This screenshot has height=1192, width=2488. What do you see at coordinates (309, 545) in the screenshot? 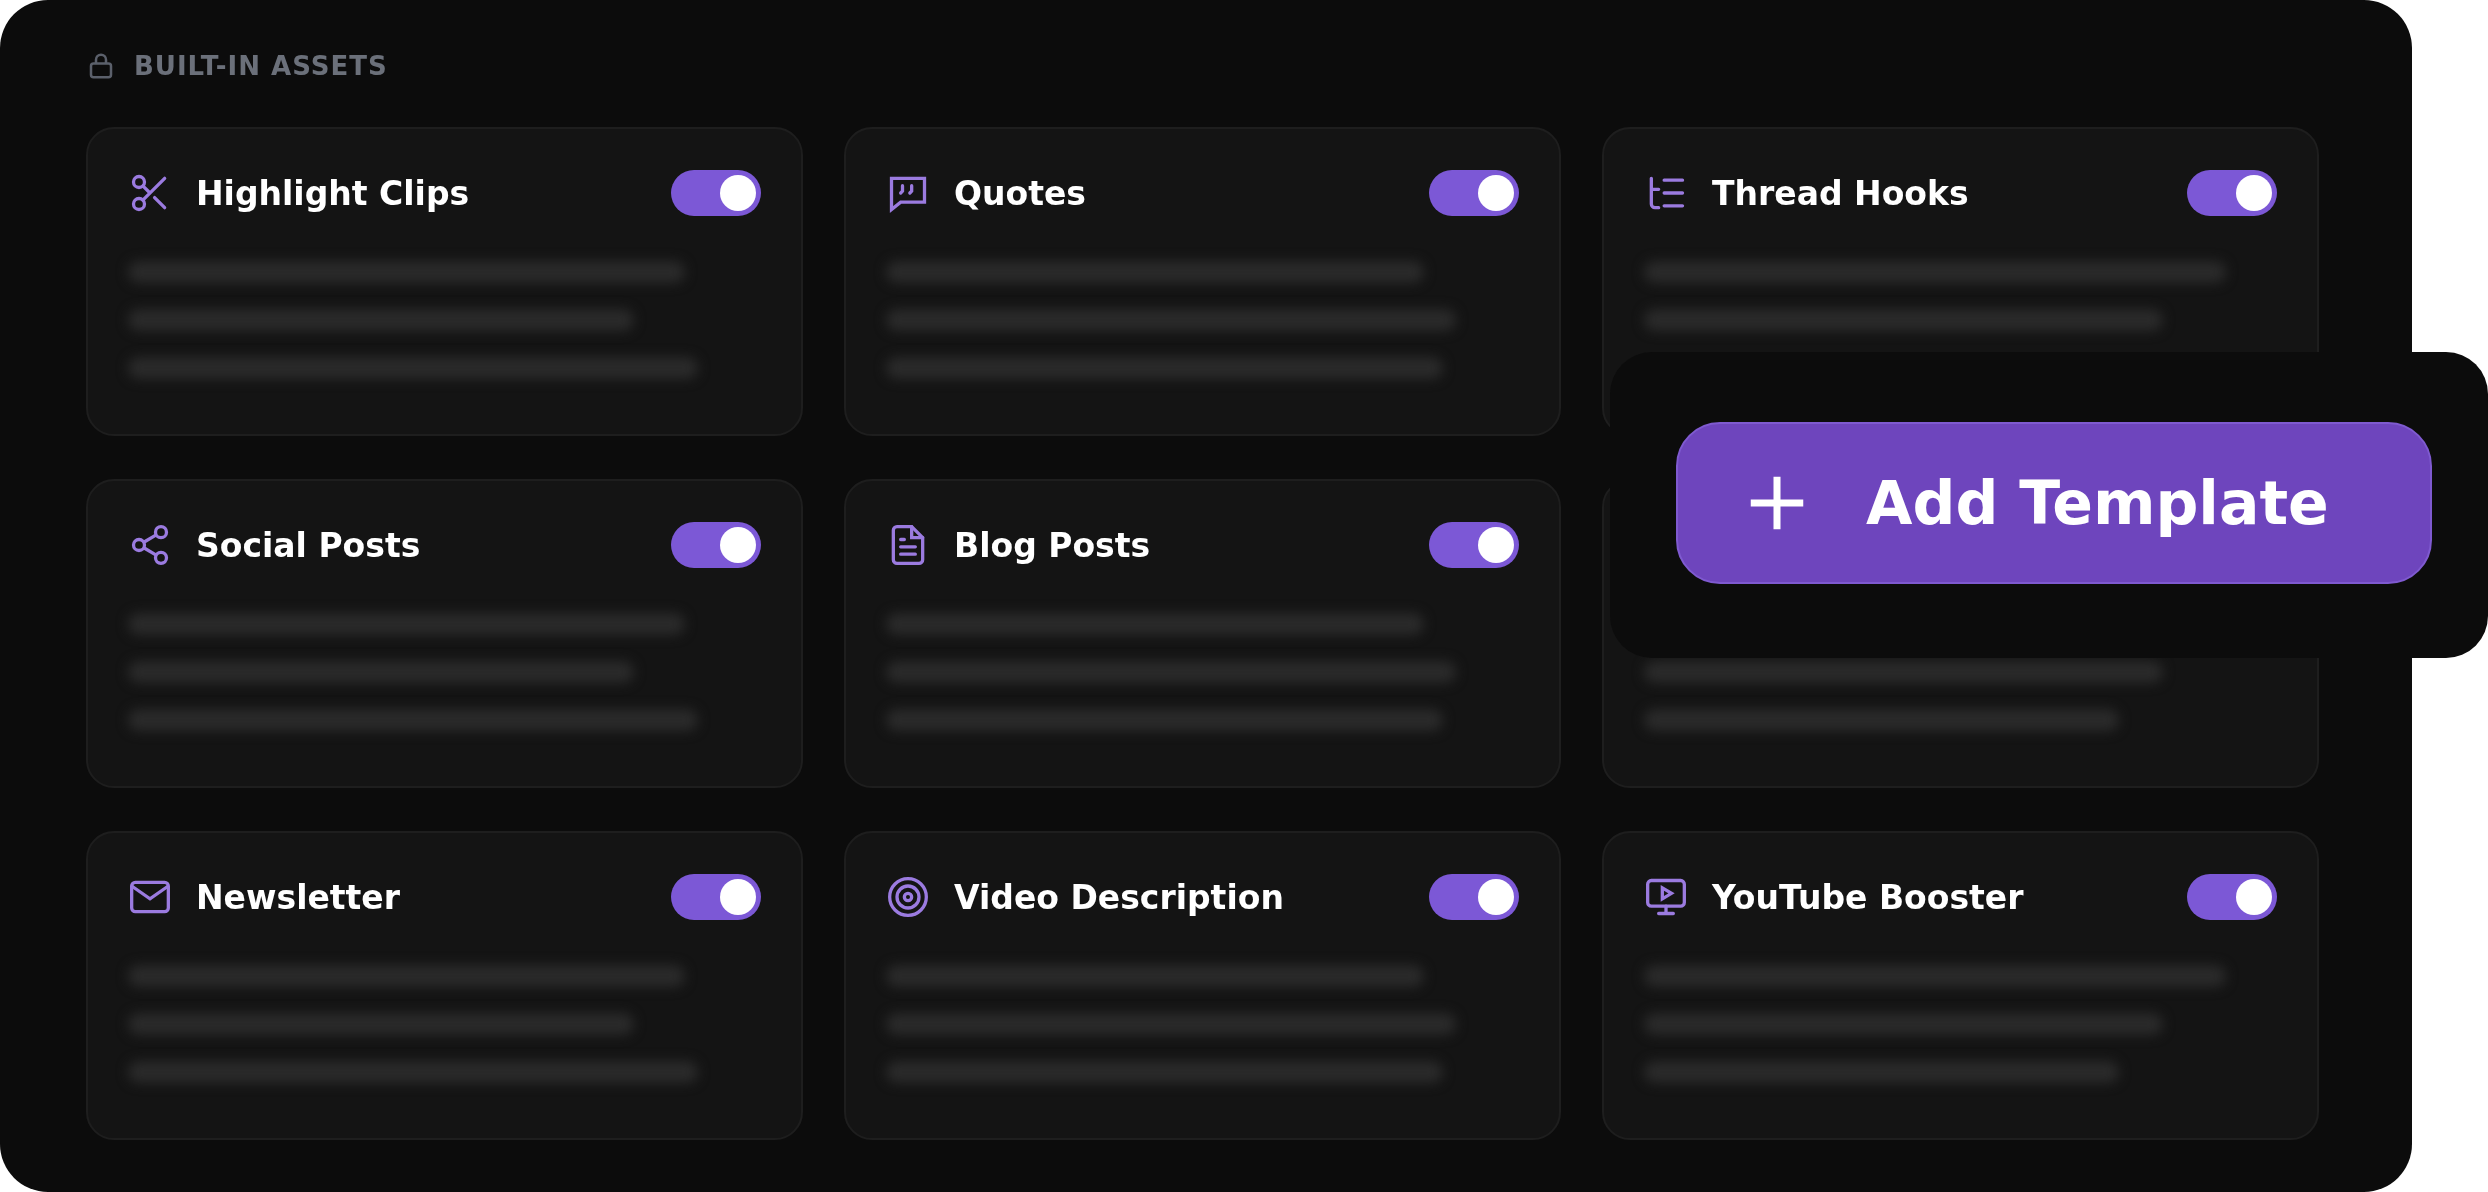
I see `template-title: Social Posts` at bounding box center [309, 545].